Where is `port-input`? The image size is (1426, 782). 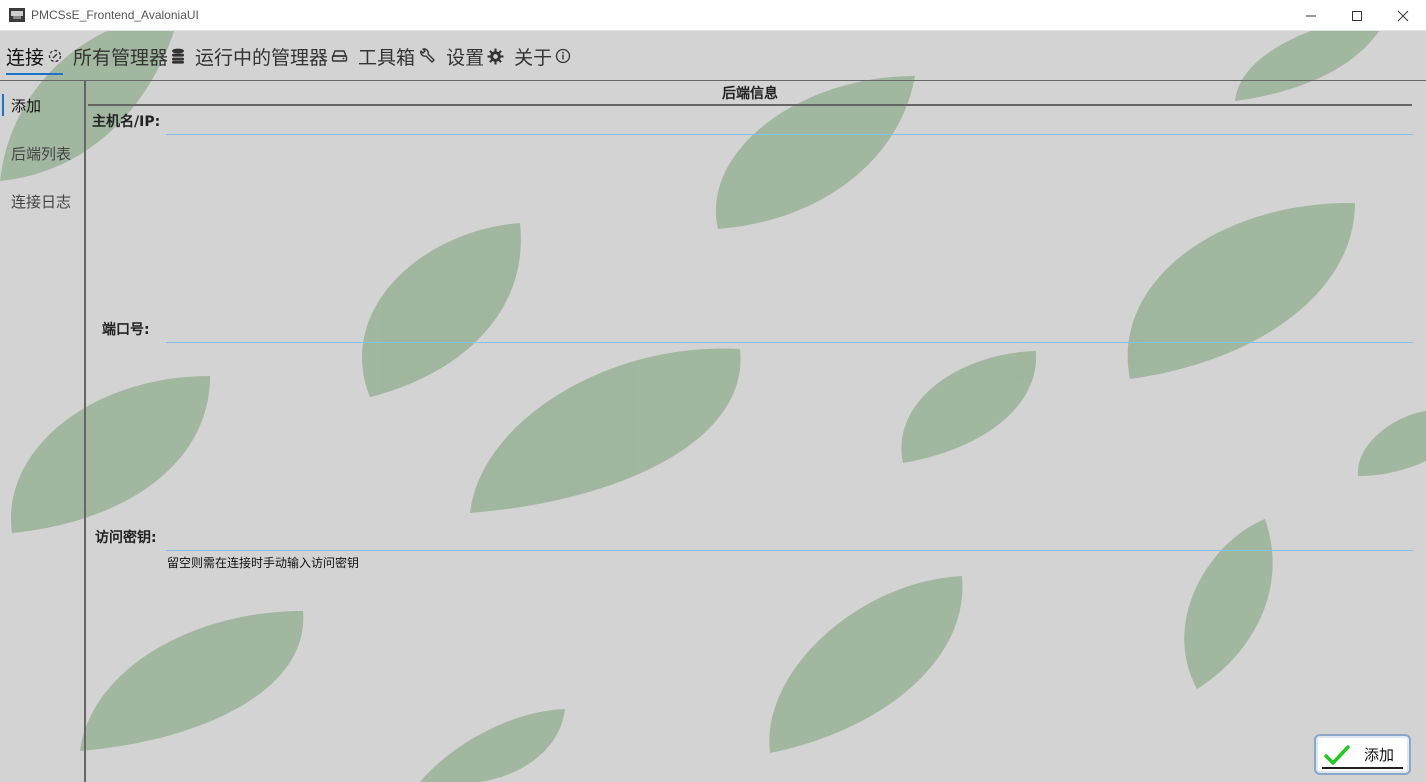 port-input is located at coordinates (789, 331).